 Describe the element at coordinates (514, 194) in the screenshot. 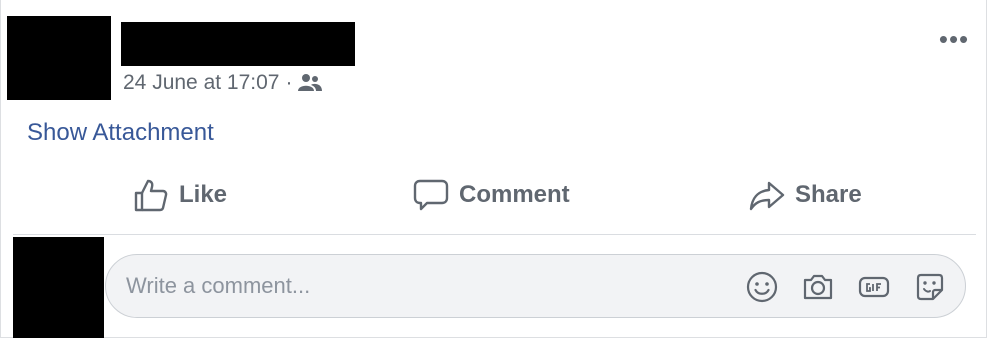

I see `comment-label: Comment` at that location.